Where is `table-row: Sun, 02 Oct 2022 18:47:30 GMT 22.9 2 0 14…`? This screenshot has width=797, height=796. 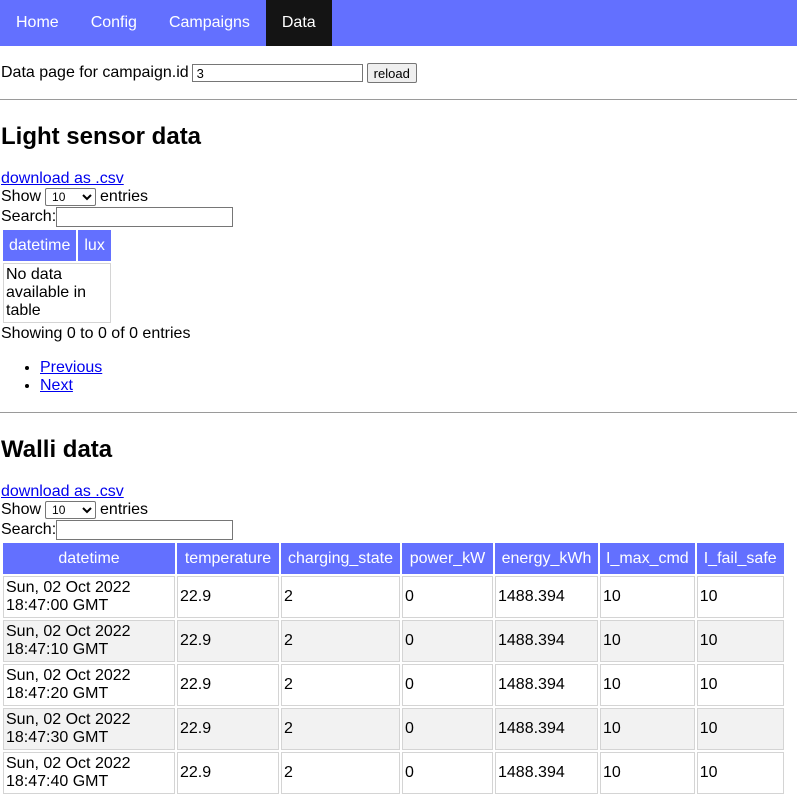 table-row: Sun, 02 Oct 2022 18:47:30 GMT 22.9 2 0 14… is located at coordinates (393, 729).